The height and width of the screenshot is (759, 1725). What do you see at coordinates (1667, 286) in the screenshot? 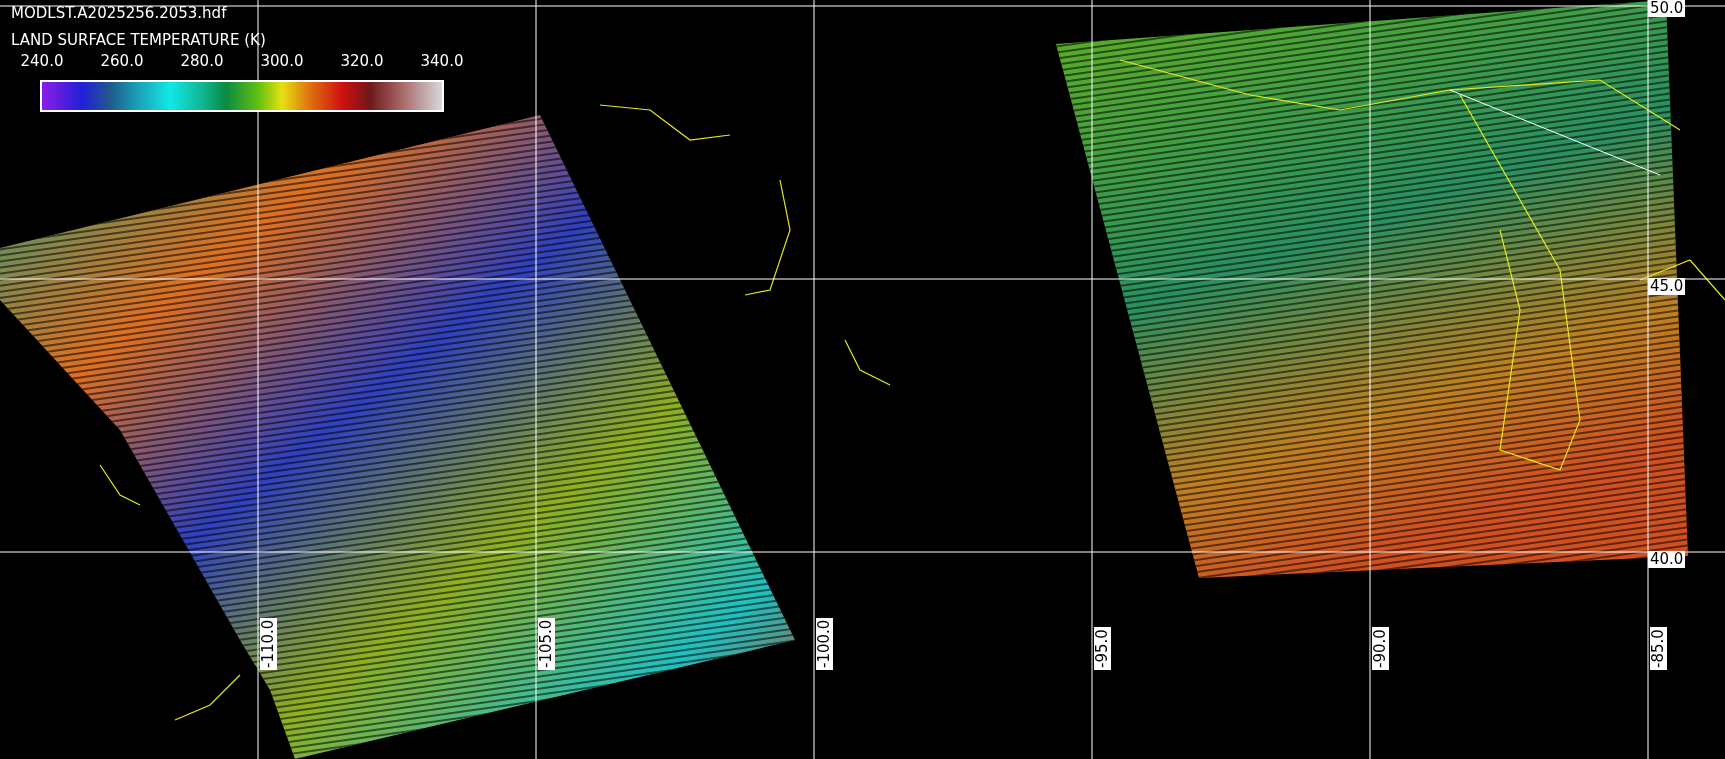
I see `latitude-label: 45.0` at bounding box center [1667, 286].